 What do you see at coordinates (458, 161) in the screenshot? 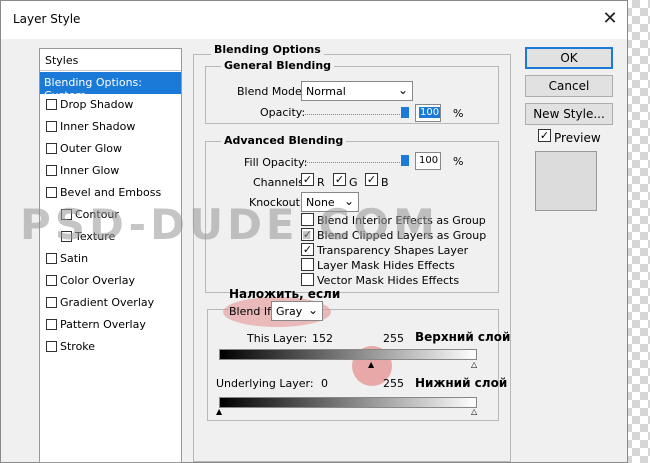
I see `fill-opacity-percent: %` at bounding box center [458, 161].